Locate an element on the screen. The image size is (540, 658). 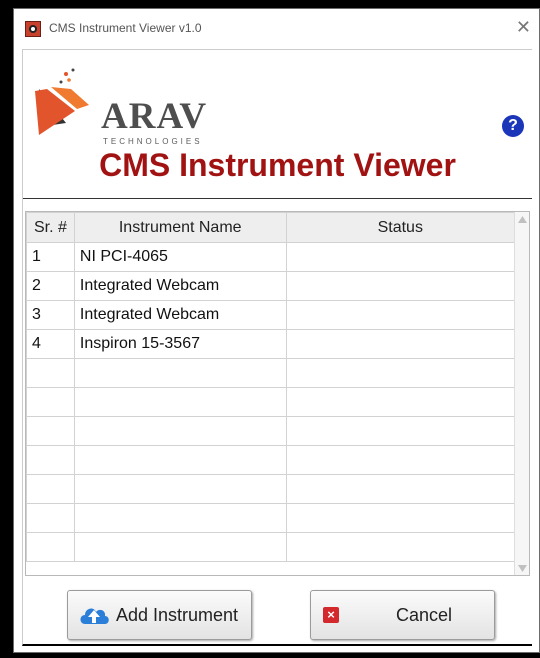
table-row: 4 Inspiron 15-3567 is located at coordinates (271, 344).